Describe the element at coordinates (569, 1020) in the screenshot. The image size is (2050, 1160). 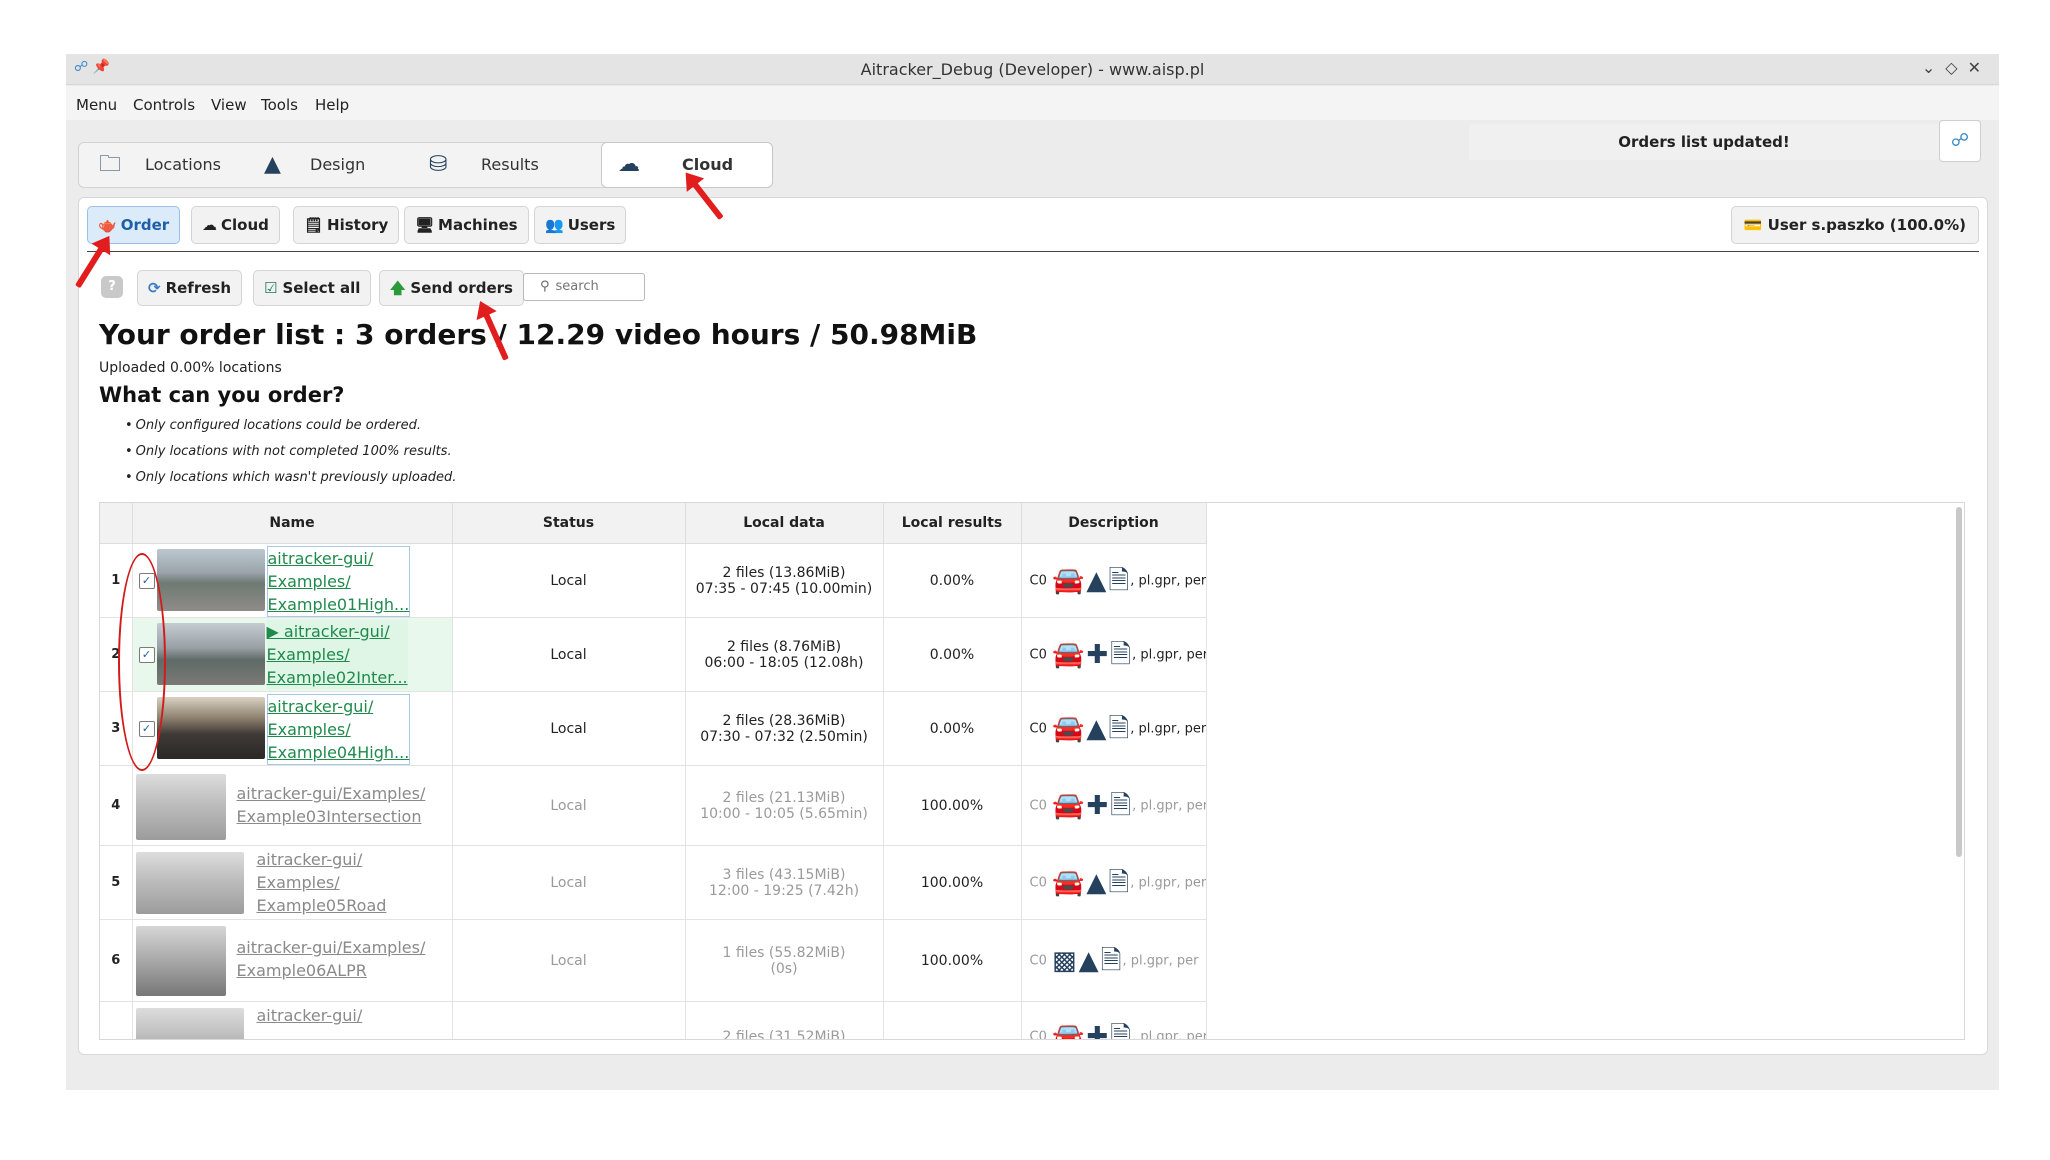
I see `status-cell` at that location.